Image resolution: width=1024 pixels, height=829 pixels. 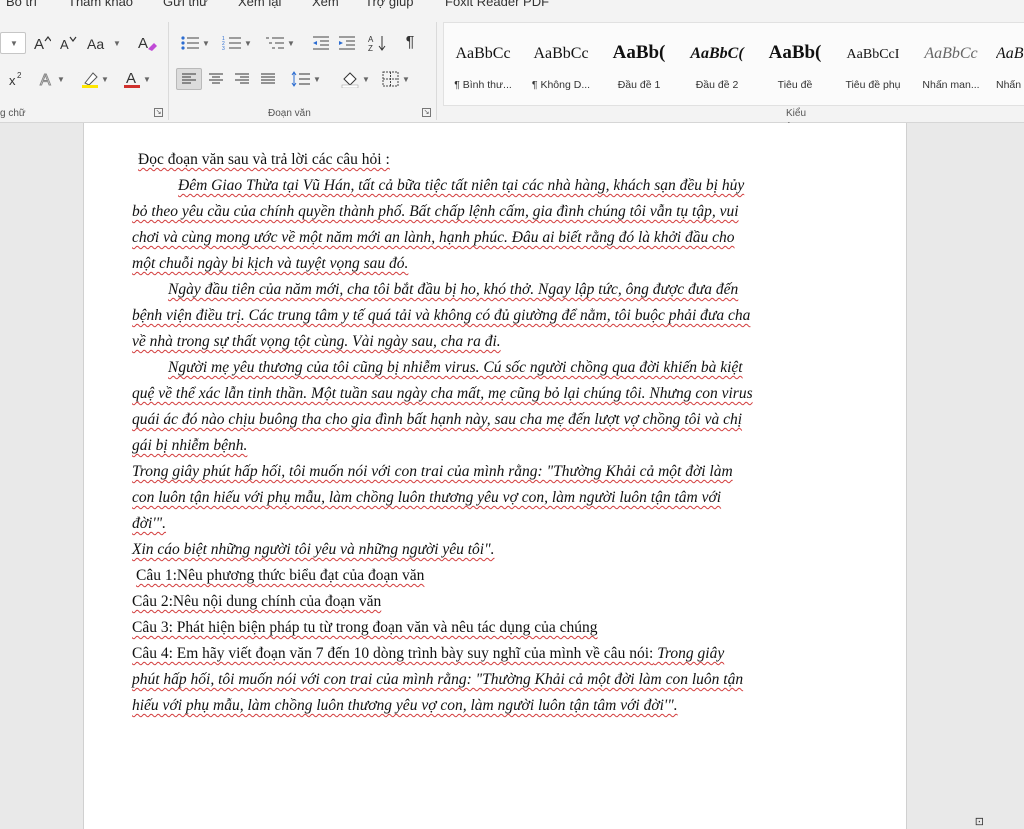 I want to click on svg-text: 3, so click(x=223, y=48).